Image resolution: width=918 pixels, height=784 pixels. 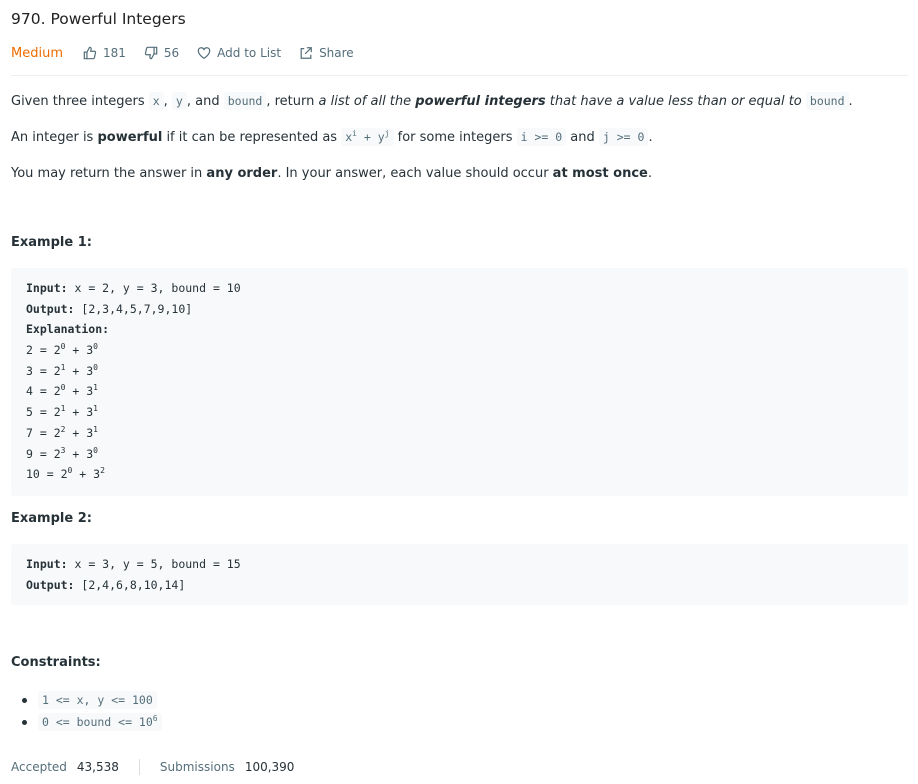 What do you see at coordinates (623, 137) in the screenshot?
I see `inline-code: j >= 0` at bounding box center [623, 137].